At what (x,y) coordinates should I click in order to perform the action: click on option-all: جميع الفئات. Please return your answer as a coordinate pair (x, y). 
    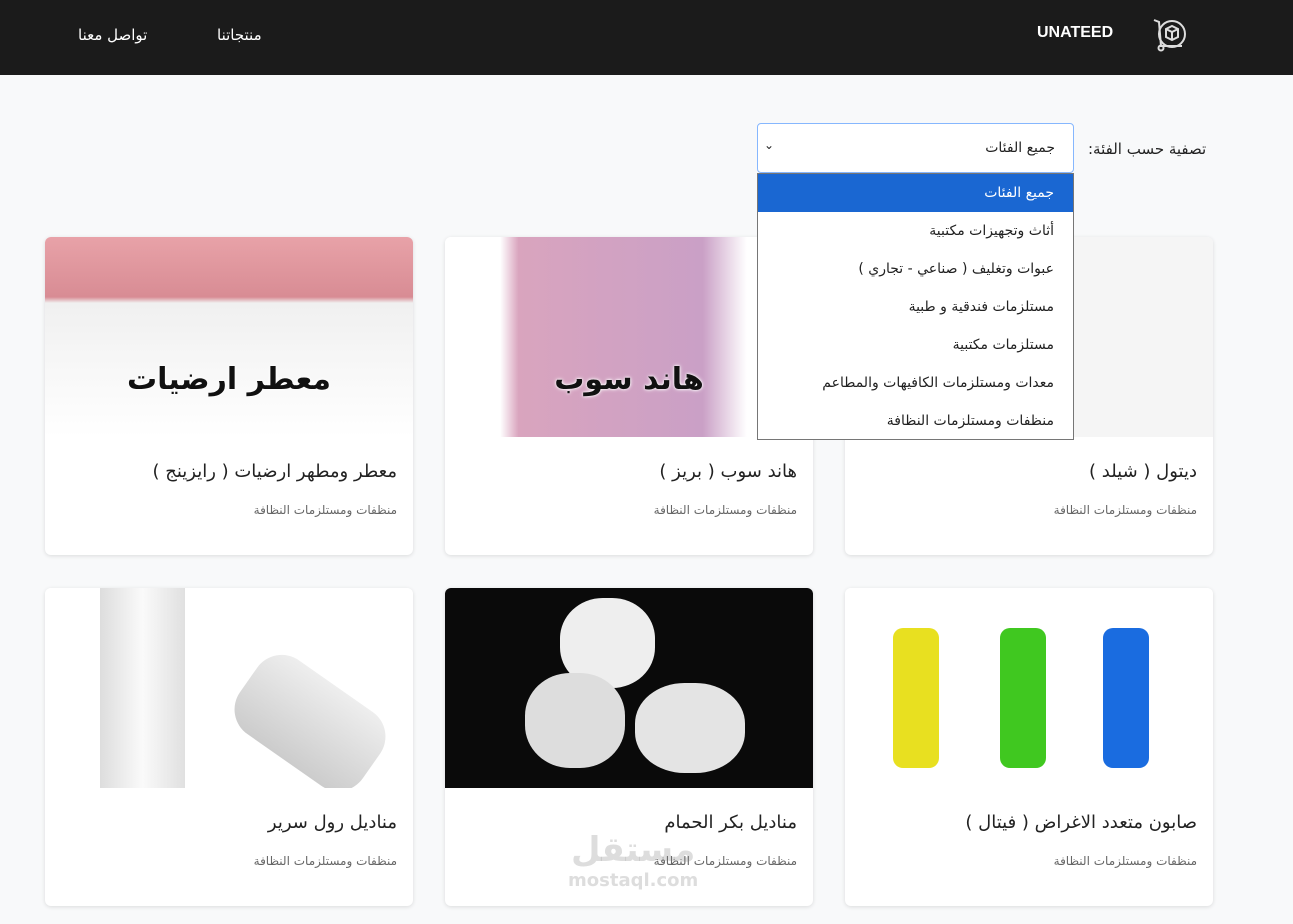
    Looking at the image, I should click on (915, 193).